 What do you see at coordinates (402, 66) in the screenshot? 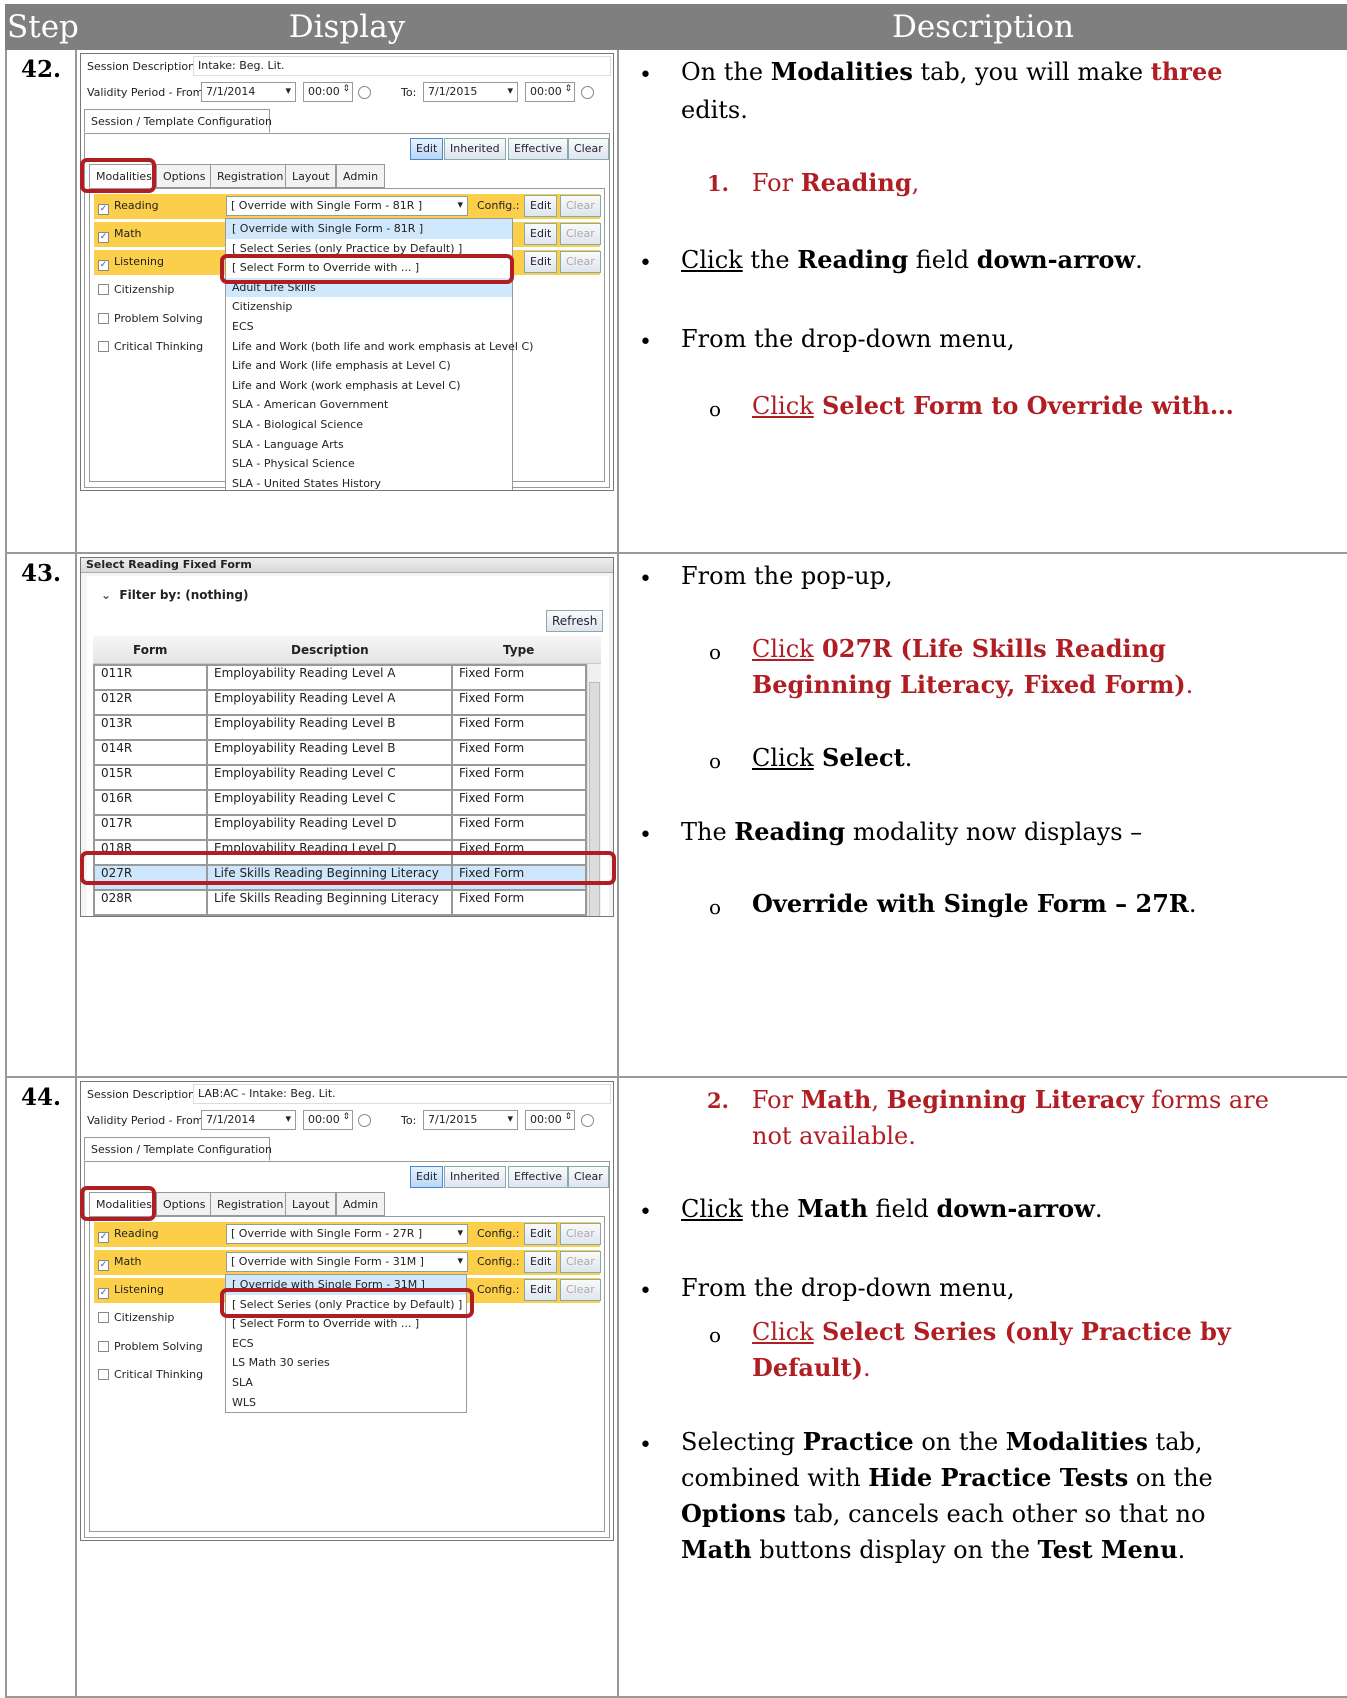
I see `session-description-field: Intake: Beg. Lit.` at bounding box center [402, 66].